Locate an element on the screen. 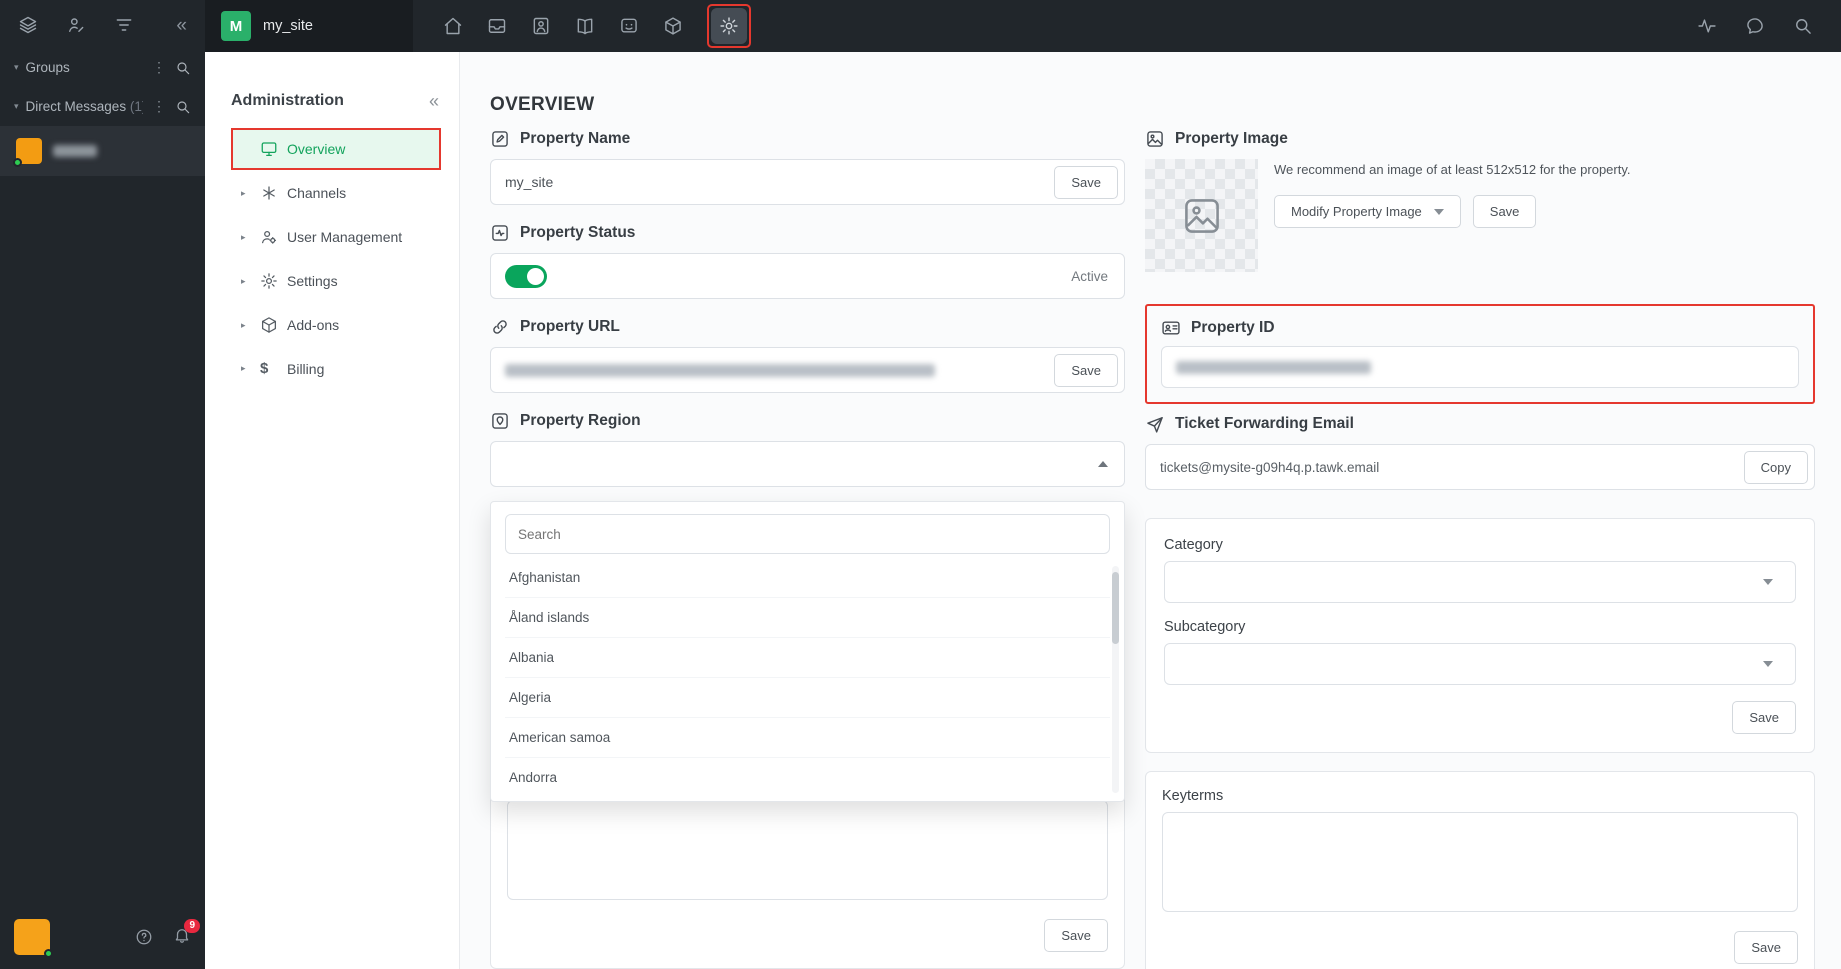 Image resolution: width=1841 pixels, height=969 pixels. contacts-icon is located at coordinates (541, 26).